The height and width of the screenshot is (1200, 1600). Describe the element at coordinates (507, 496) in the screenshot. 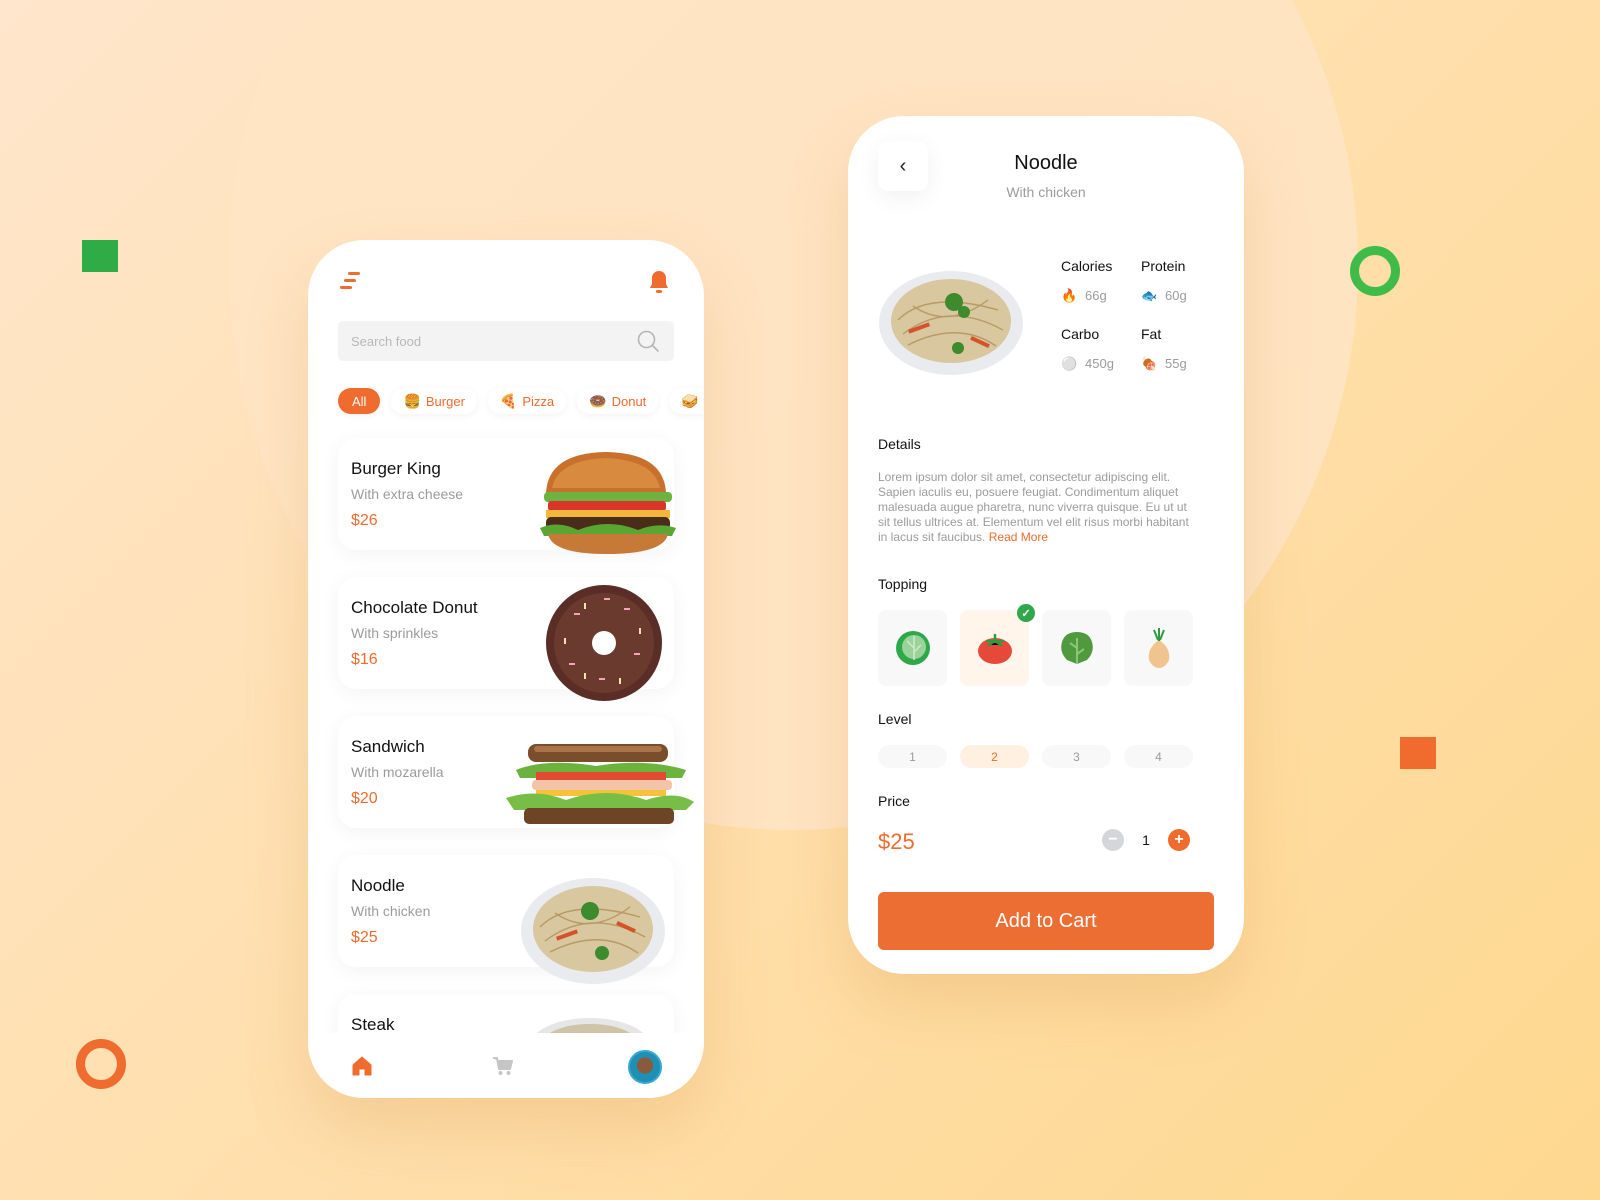

I see `food-card: Burger King With extra cheese $26` at that location.